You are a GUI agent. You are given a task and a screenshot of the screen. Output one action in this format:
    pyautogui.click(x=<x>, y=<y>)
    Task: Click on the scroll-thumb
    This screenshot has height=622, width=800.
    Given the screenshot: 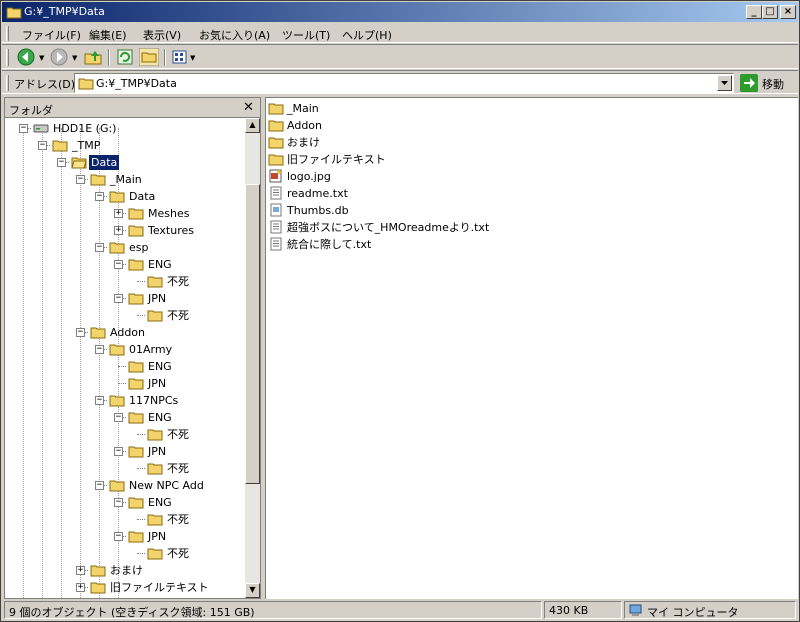 What is the action you would take?
    pyautogui.click(x=252, y=334)
    